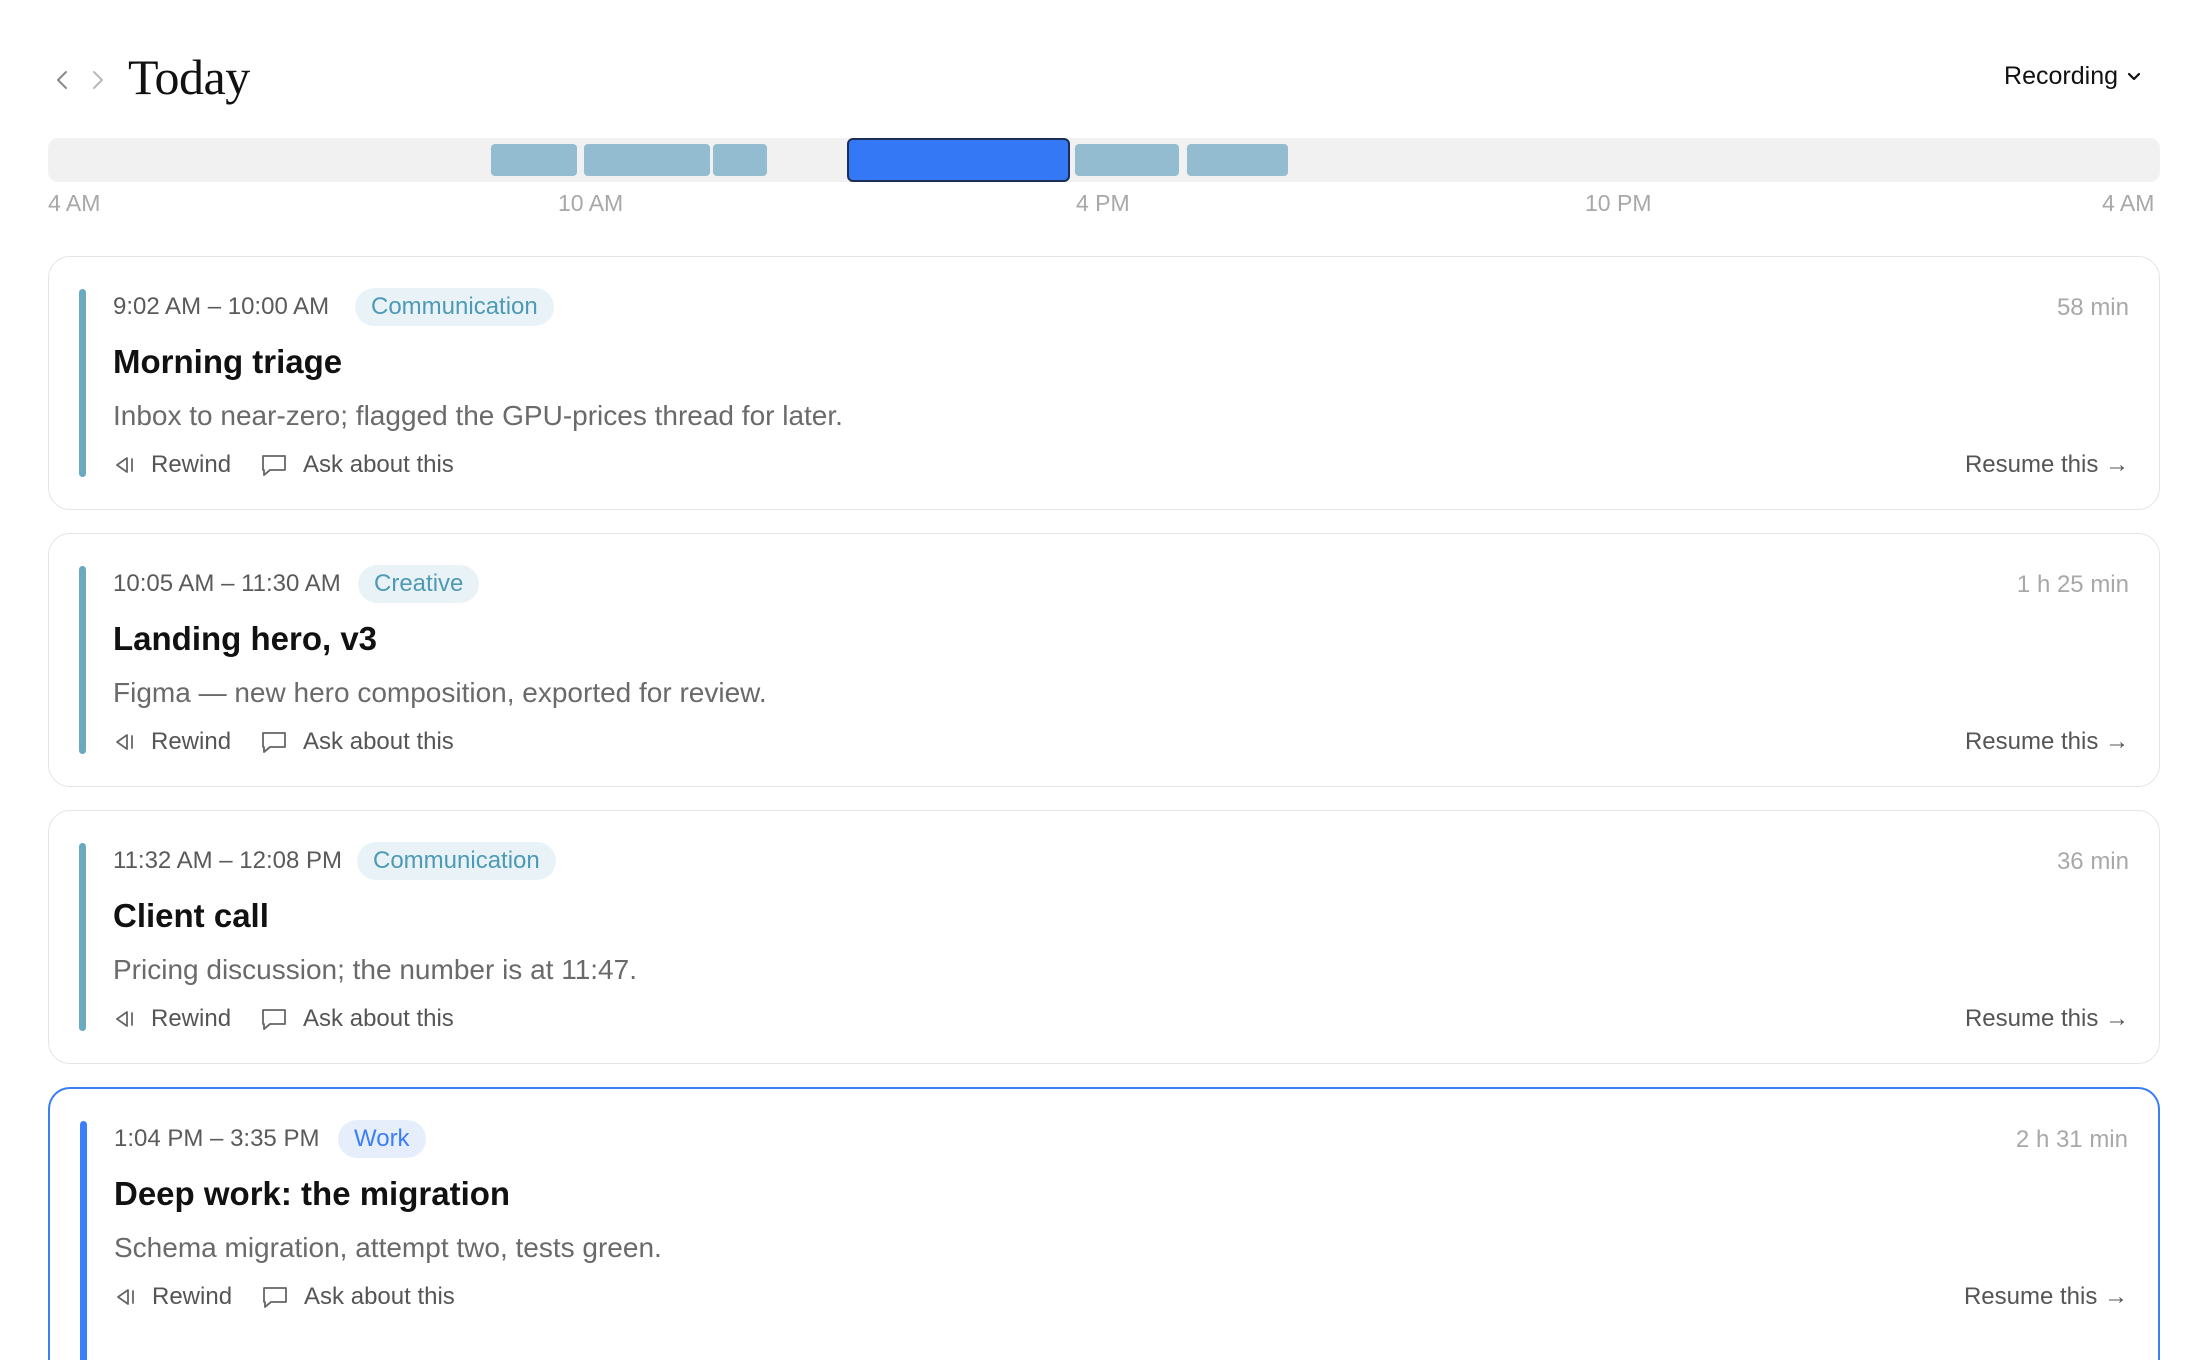 The image size is (2200, 1360). Describe the element at coordinates (2092, 307) in the screenshot. I see `duration: 58 min` at that location.